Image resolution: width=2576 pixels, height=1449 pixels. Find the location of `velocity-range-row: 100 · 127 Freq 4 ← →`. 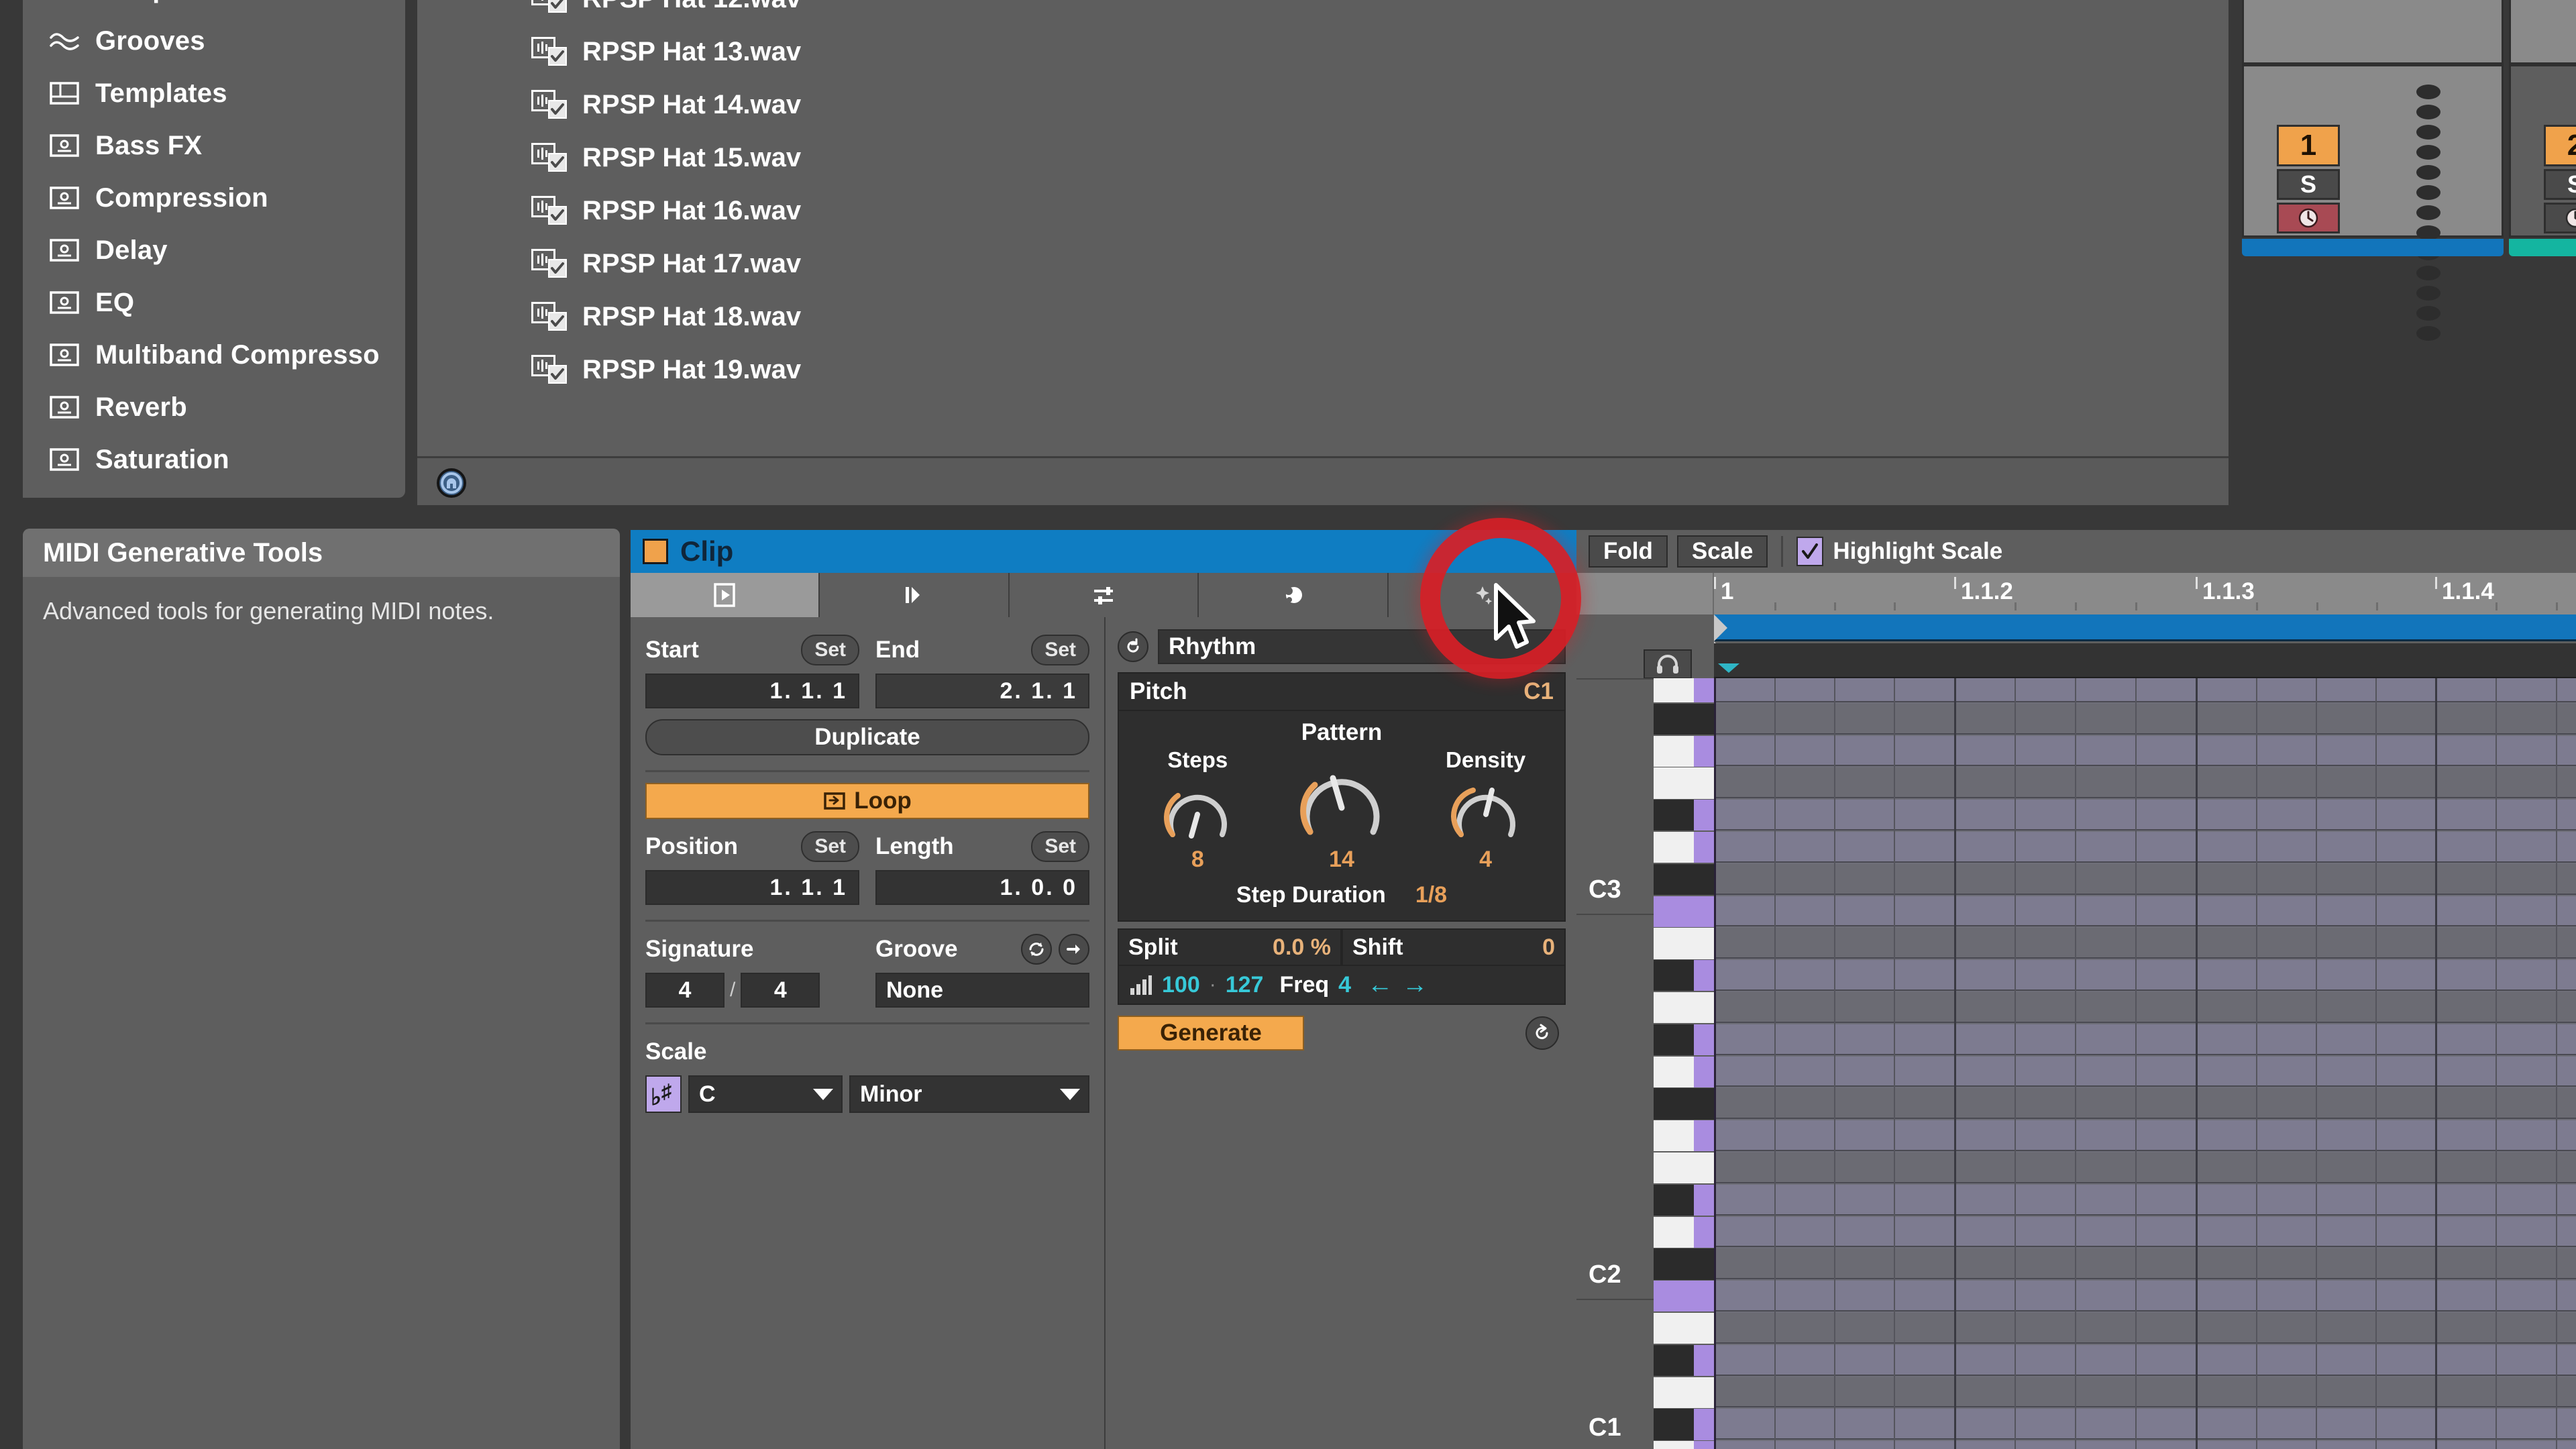

velocity-range-row: 100 · 127 Freq 4 ← → is located at coordinates (1342, 985).